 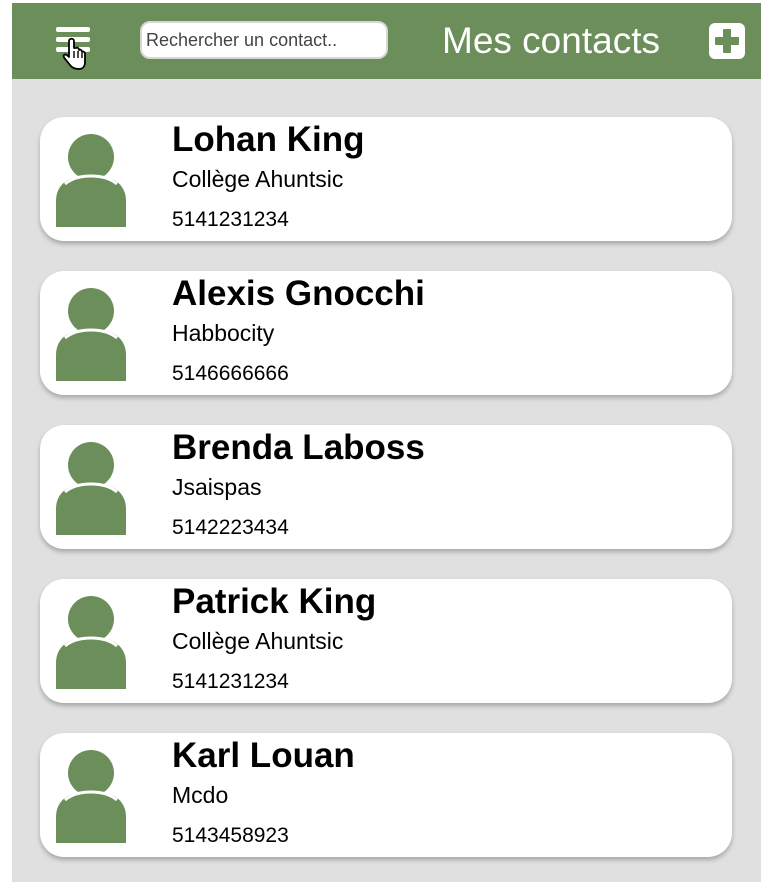 I want to click on contact-company: Jsaispas, so click(x=217, y=487).